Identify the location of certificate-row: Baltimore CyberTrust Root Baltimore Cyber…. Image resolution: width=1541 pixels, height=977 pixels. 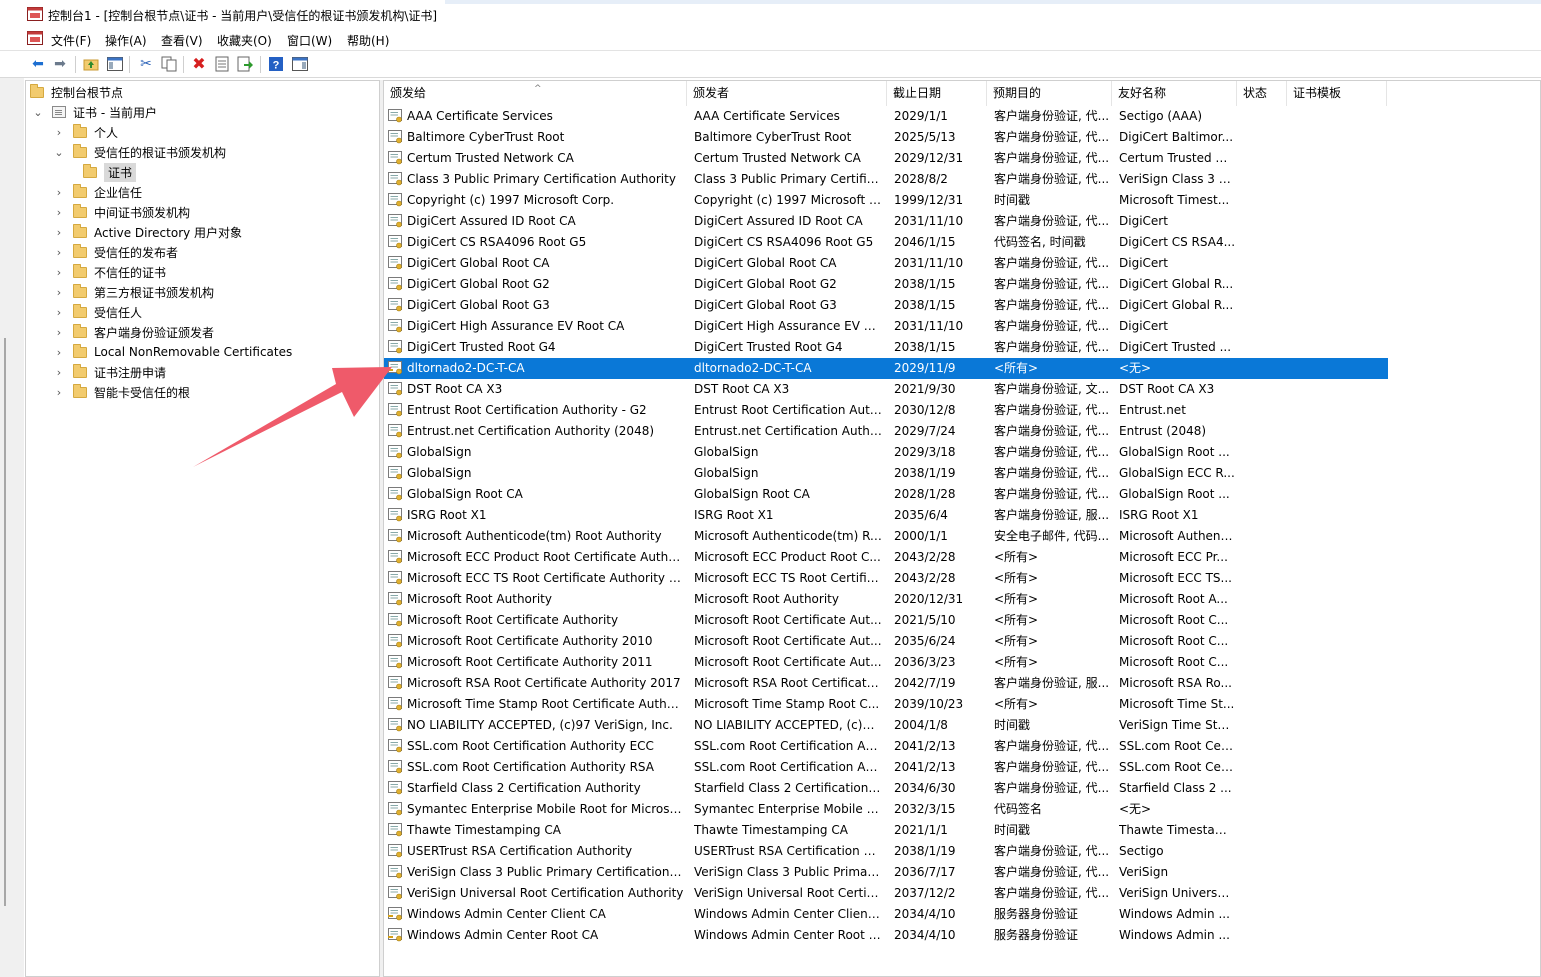
(962, 137).